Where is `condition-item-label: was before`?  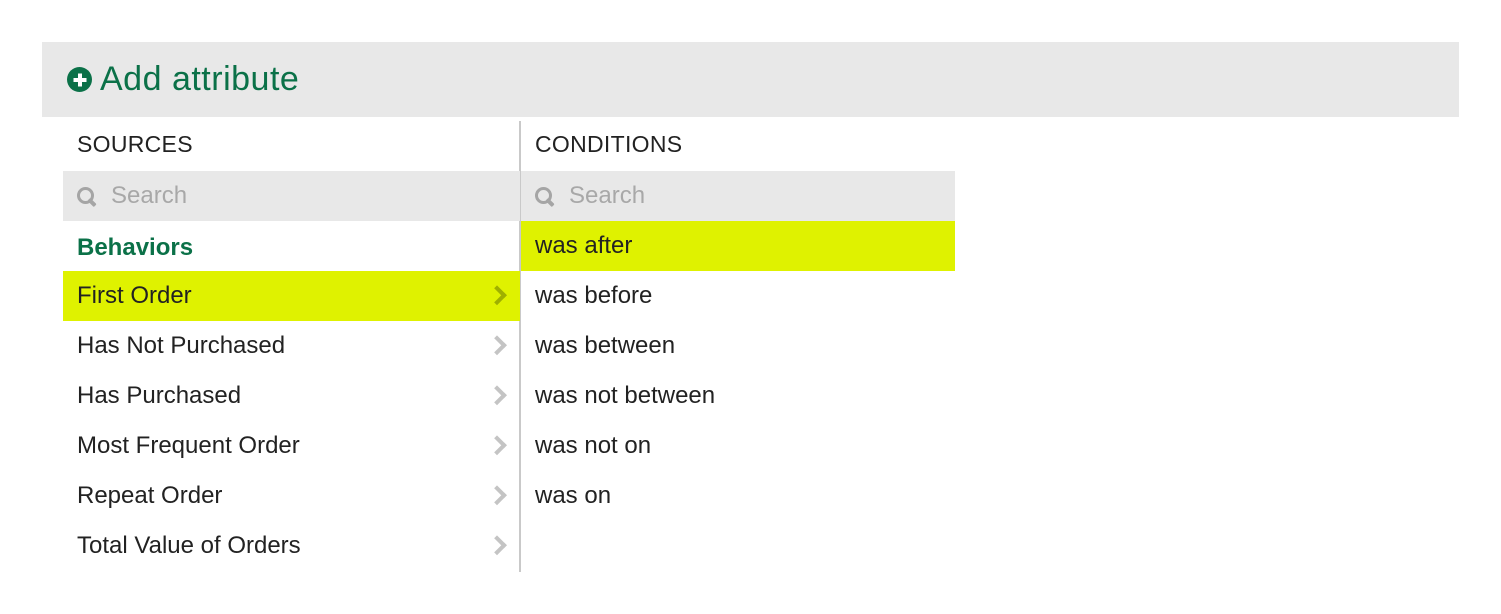 condition-item-label: was before is located at coordinates (594, 295).